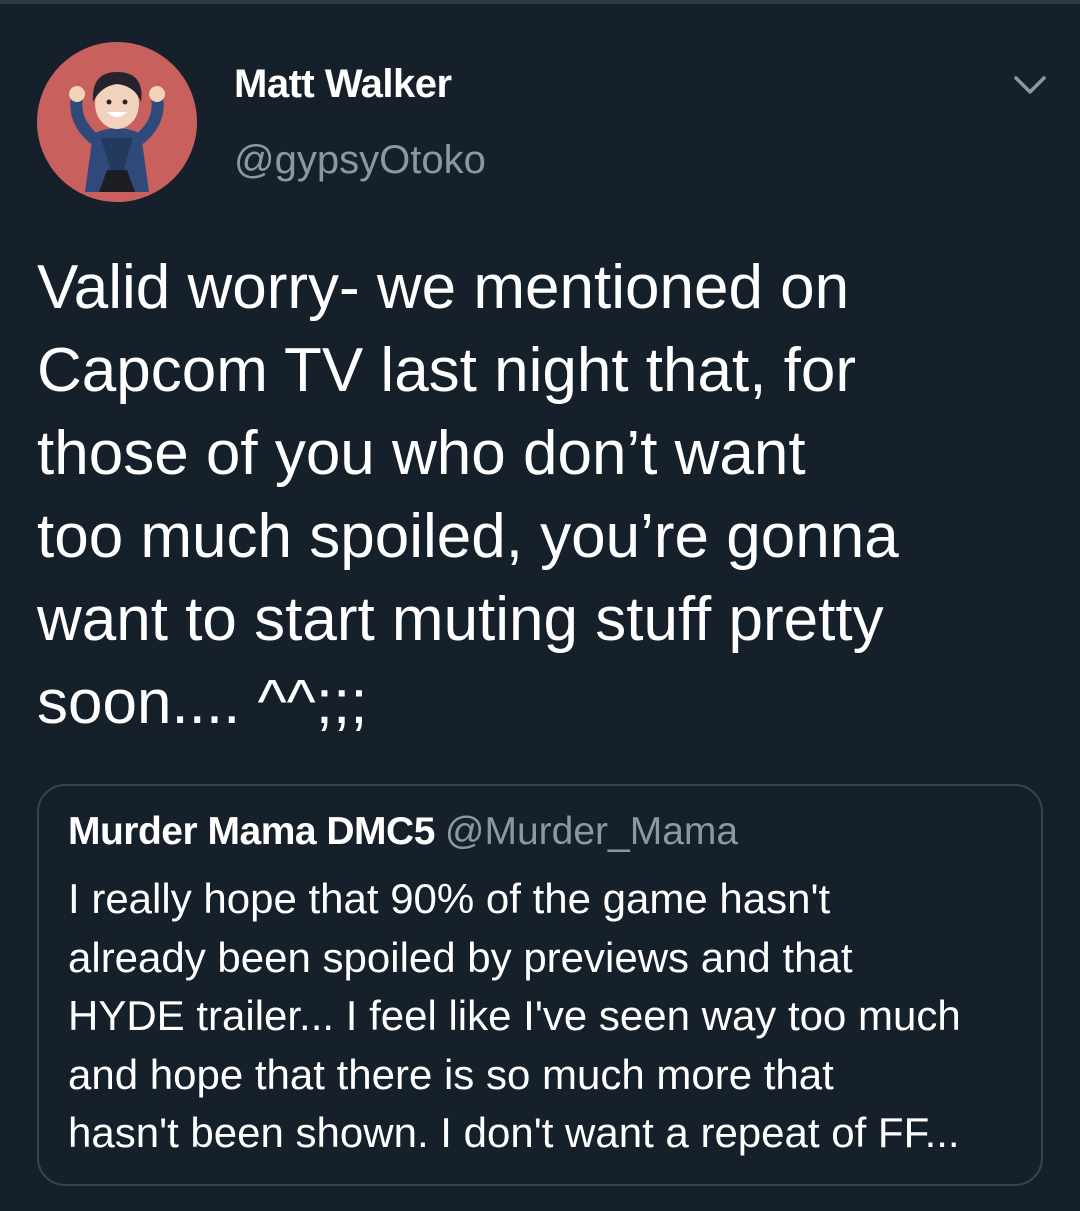  I want to click on chevron-down-icon, so click(1030, 85).